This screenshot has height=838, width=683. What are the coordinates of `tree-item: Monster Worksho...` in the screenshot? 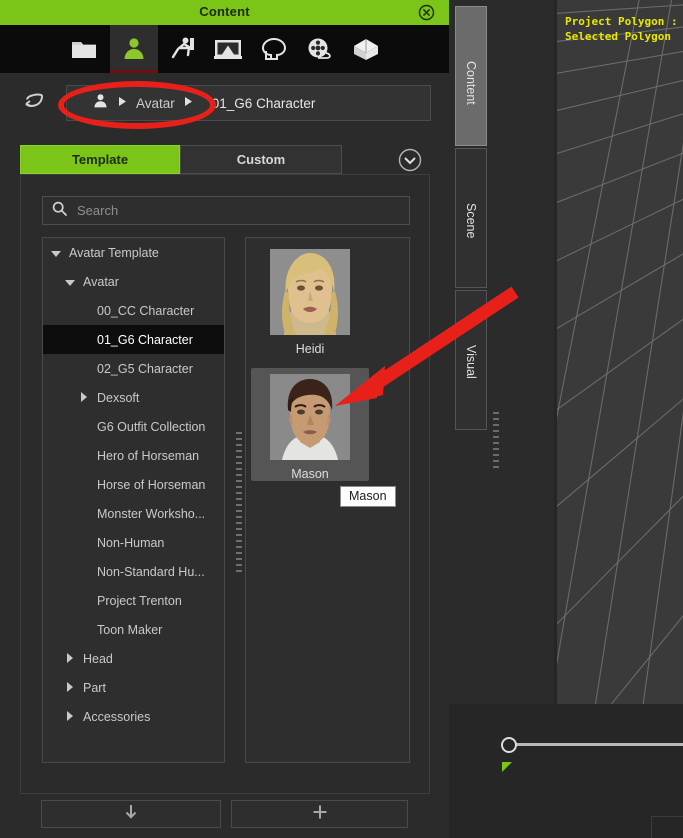 It's located at (133, 513).